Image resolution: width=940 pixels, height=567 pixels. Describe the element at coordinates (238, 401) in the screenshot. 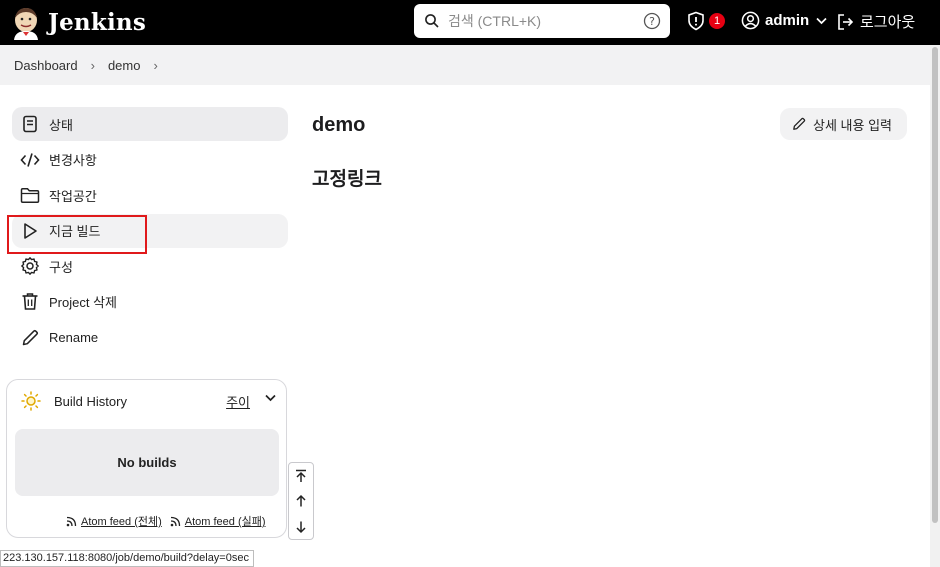

I see `trend-link: 주이` at that location.